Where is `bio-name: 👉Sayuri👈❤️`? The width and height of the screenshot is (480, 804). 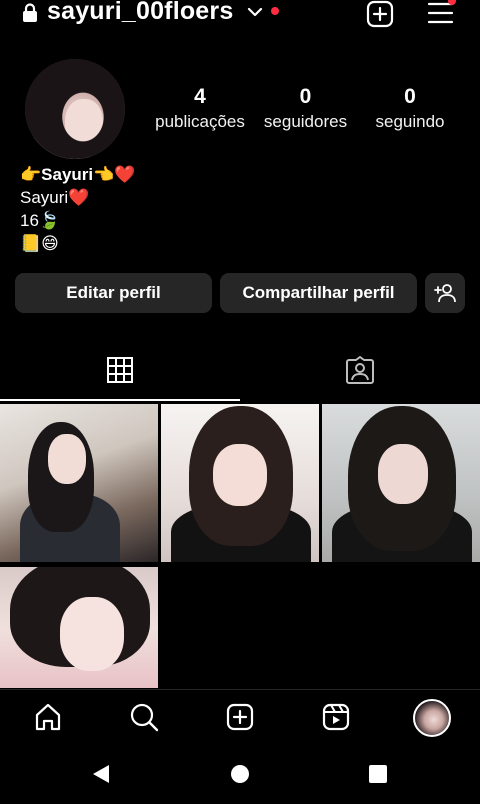
bio-name: 👉Sayuri👈❤️ is located at coordinates (78, 174).